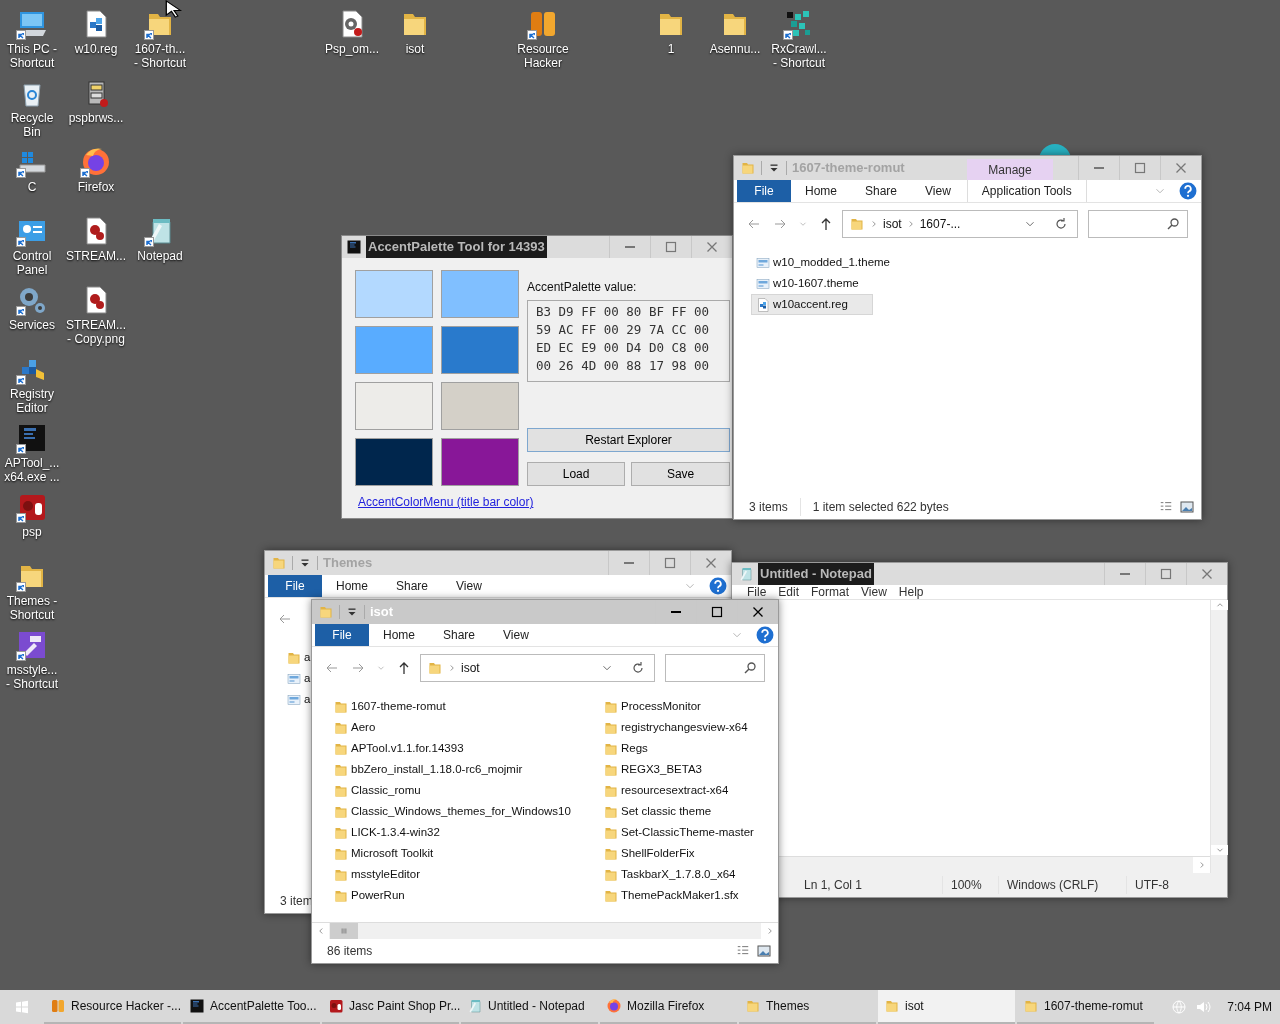 The image size is (1280, 1024). Describe the element at coordinates (378, 895) in the screenshot. I see `file-name: PowerRun` at that location.